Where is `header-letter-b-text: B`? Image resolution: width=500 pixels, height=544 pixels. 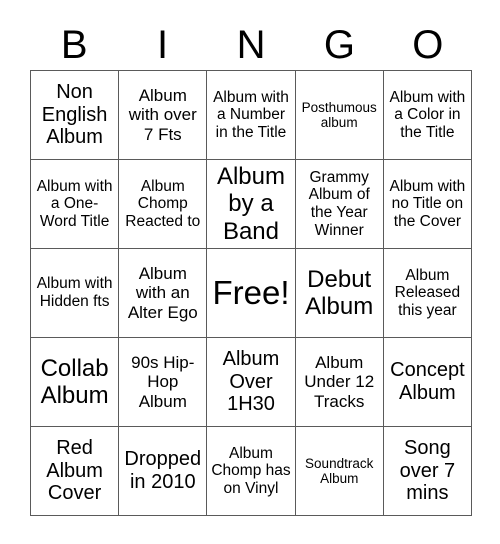
header-letter-b-text: B is located at coordinates (74, 45).